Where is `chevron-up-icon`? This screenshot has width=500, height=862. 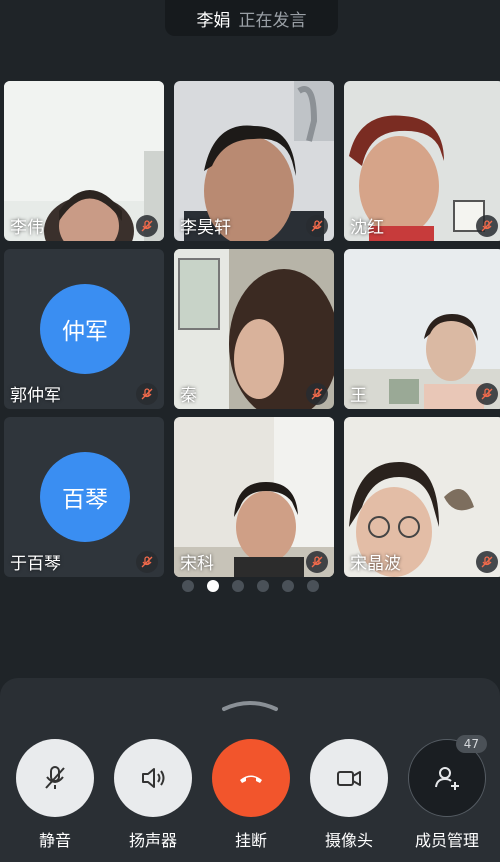 chevron-up-icon is located at coordinates (250, 705).